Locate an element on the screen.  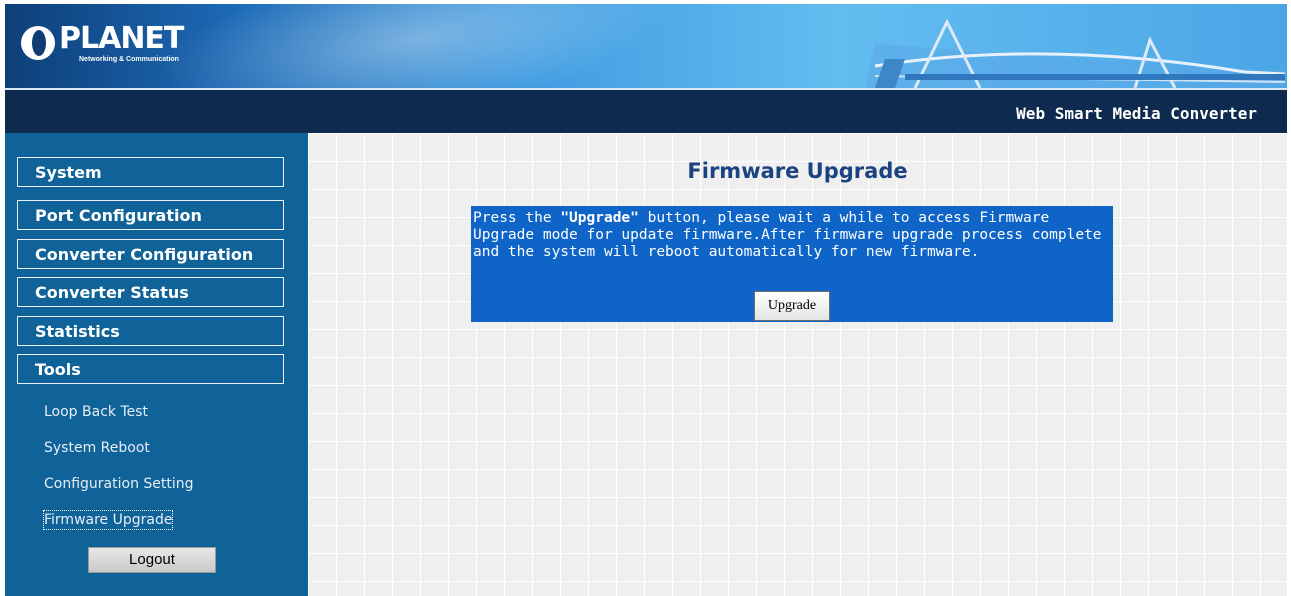
menu-tools: Tools is located at coordinates (150, 369).